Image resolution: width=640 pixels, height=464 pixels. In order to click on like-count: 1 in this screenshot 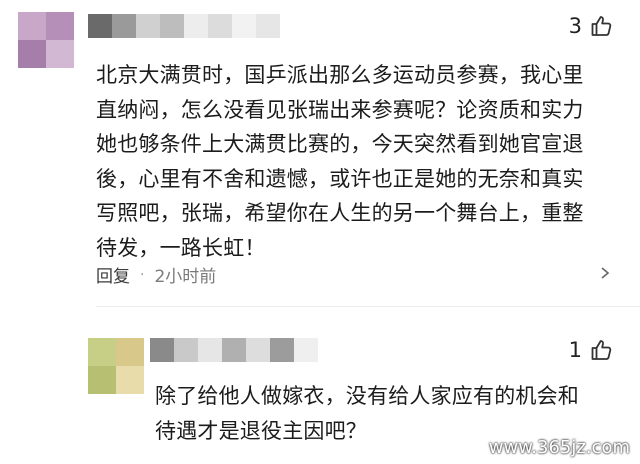, I will do `click(575, 350)`.